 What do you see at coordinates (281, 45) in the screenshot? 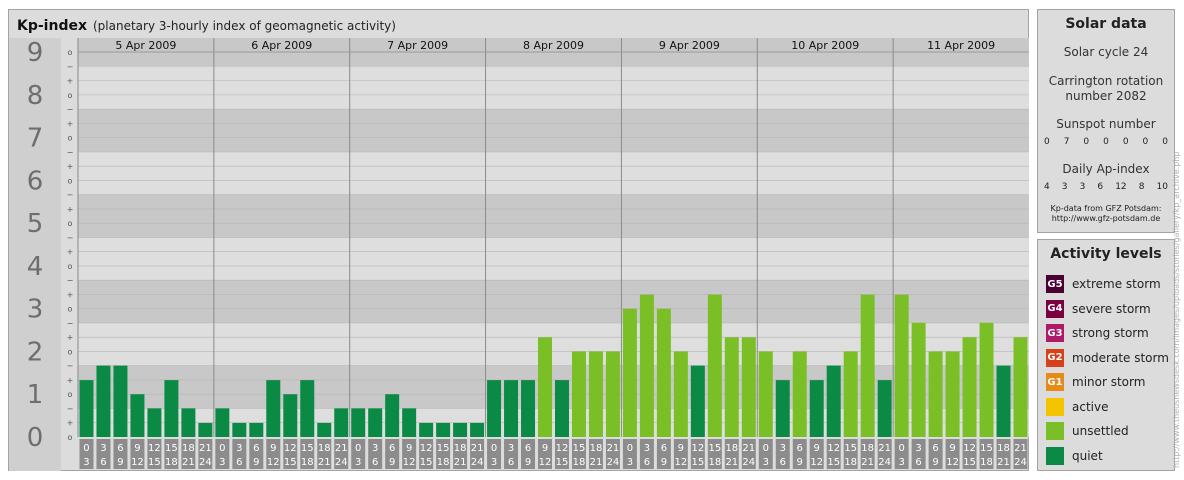
I see `day-label: 6 Apr 2009` at bounding box center [281, 45].